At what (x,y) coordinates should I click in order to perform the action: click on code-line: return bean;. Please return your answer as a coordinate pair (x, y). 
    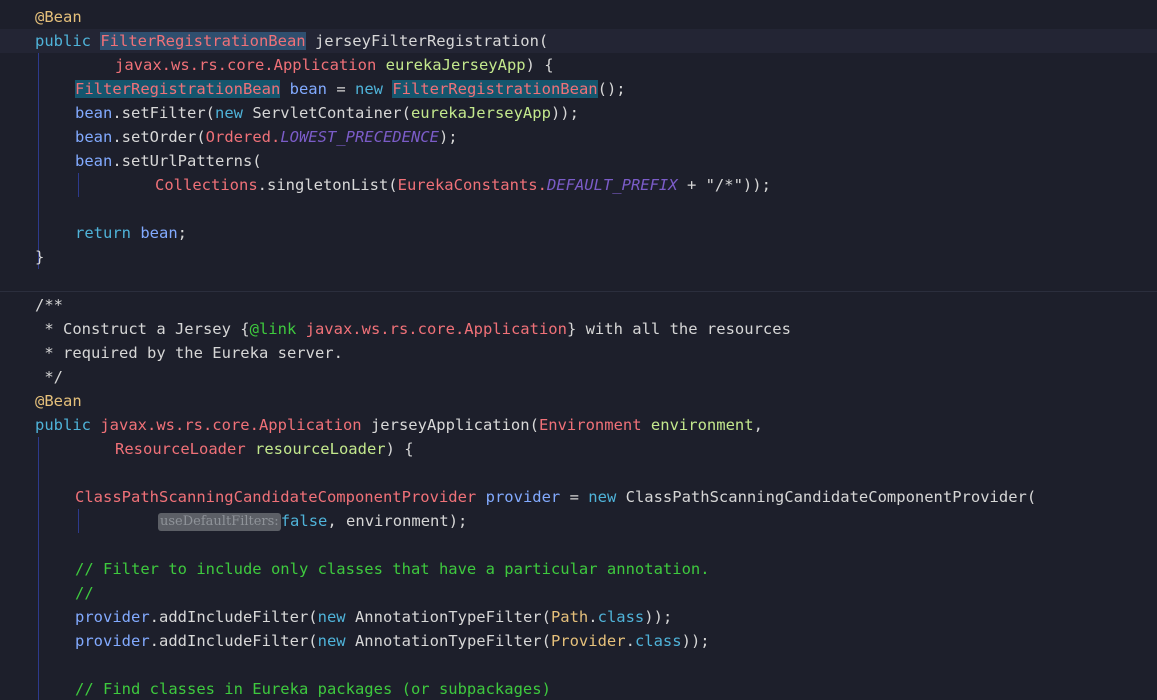
    Looking at the image, I should click on (578, 233).